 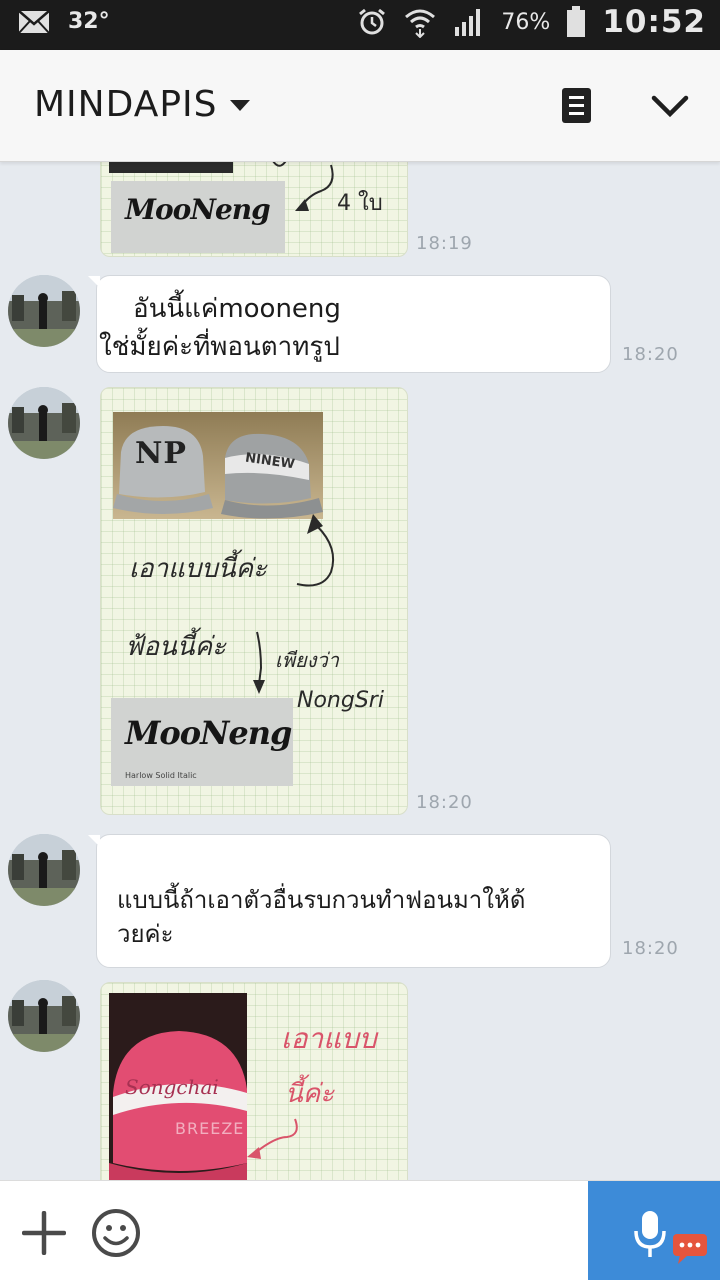 What do you see at coordinates (307, 660) in the screenshot?
I see `handwriting-text: เพียงว่า` at bounding box center [307, 660].